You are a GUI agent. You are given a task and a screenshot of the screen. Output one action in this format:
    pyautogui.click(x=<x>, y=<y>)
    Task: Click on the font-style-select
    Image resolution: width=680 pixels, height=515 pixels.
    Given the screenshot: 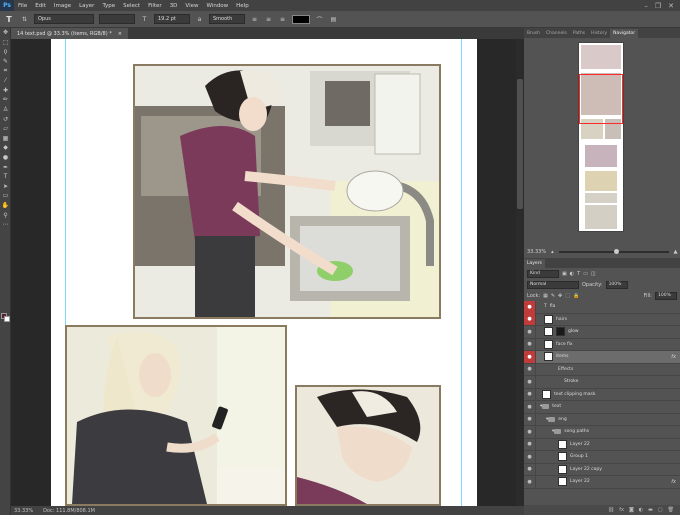 What is the action you would take?
    pyautogui.click(x=117, y=19)
    